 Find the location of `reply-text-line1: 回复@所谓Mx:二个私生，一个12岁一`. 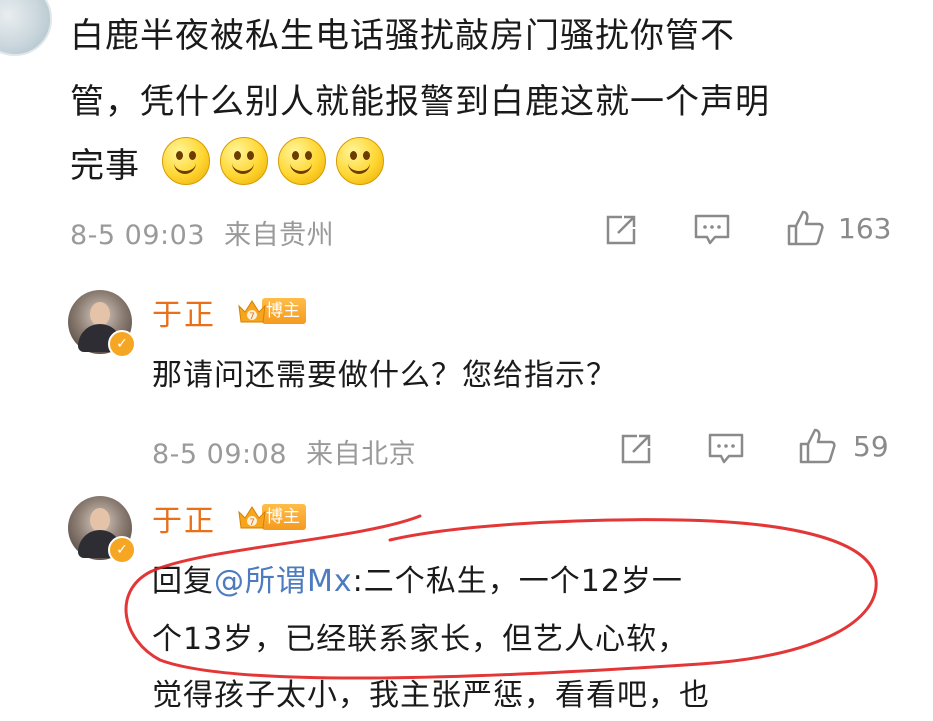

reply-text-line1: 回复@所谓Mx:二个私生，一个12岁一 is located at coordinates (417, 582).